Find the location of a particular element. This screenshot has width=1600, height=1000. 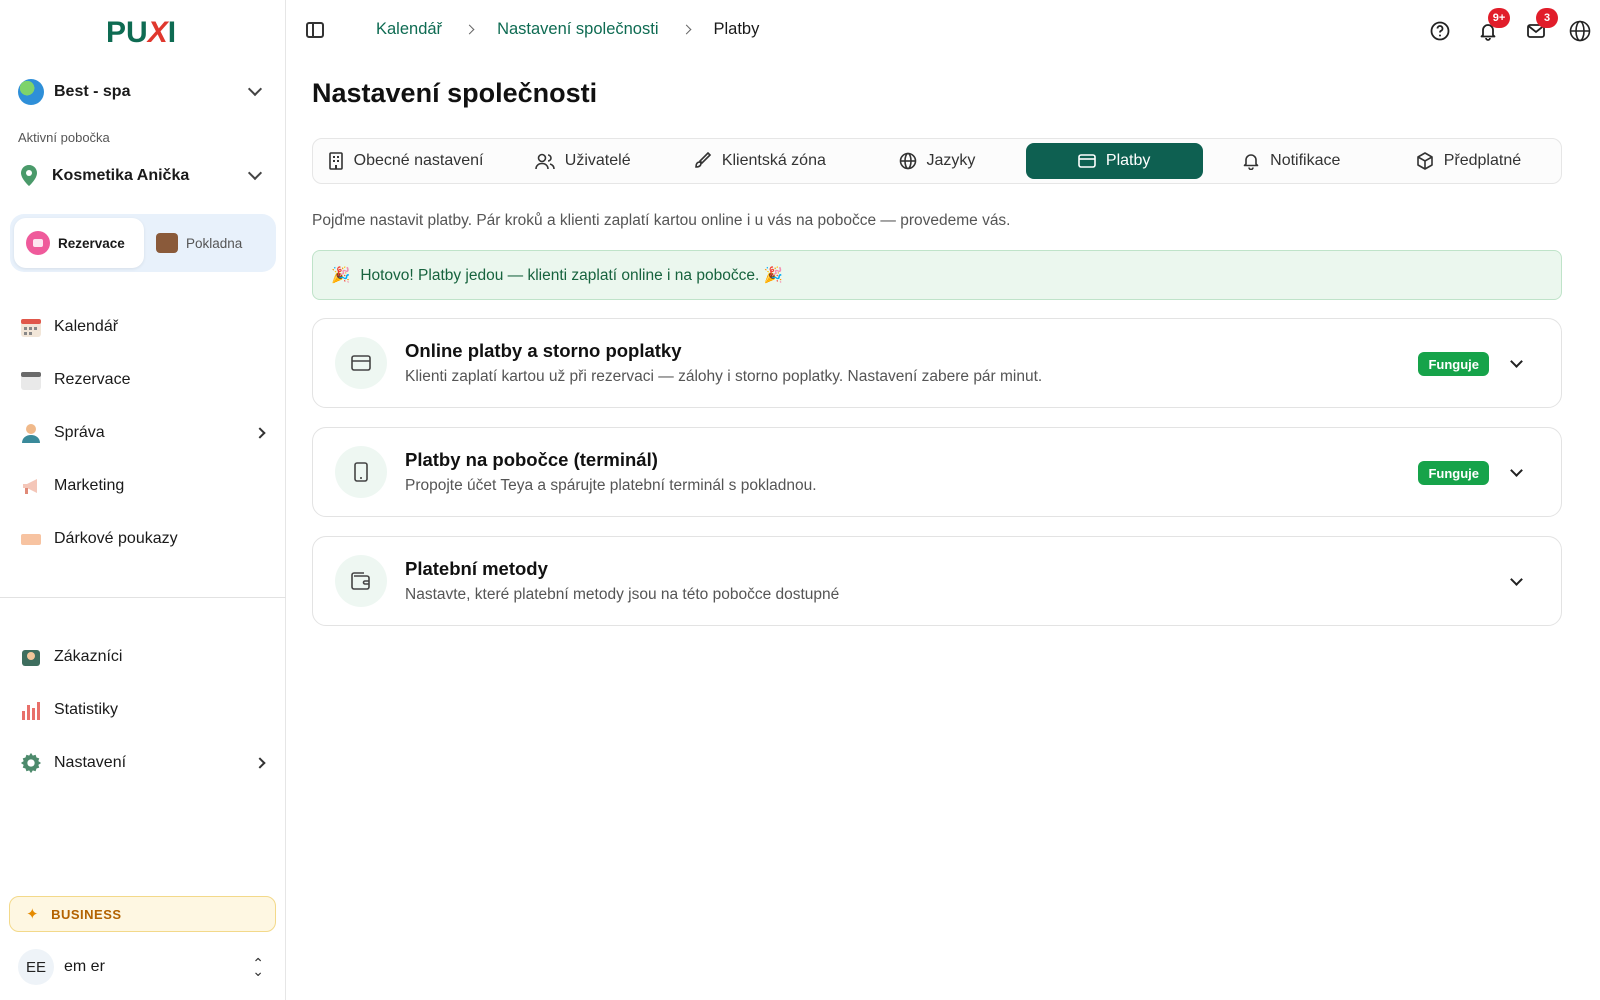

tab-obecne-nastaveni: Obecné nastavení is located at coordinates (405, 161).